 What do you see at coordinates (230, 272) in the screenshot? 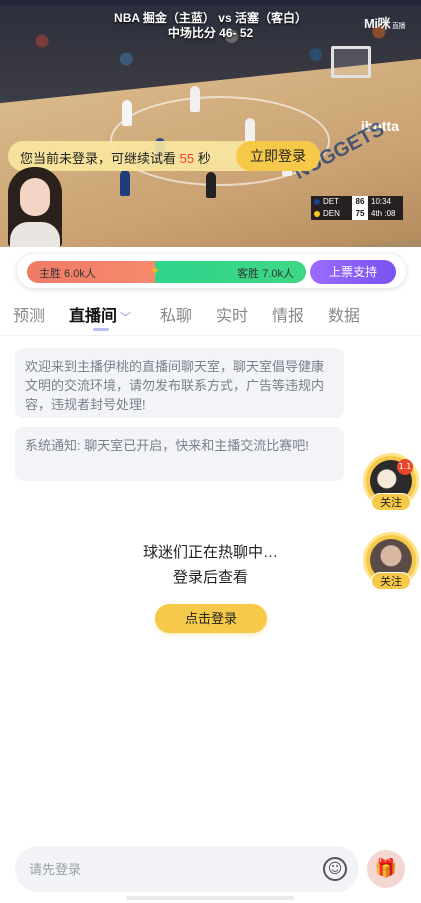
I see `away-support-bar: 客胜 7.0k人` at bounding box center [230, 272].